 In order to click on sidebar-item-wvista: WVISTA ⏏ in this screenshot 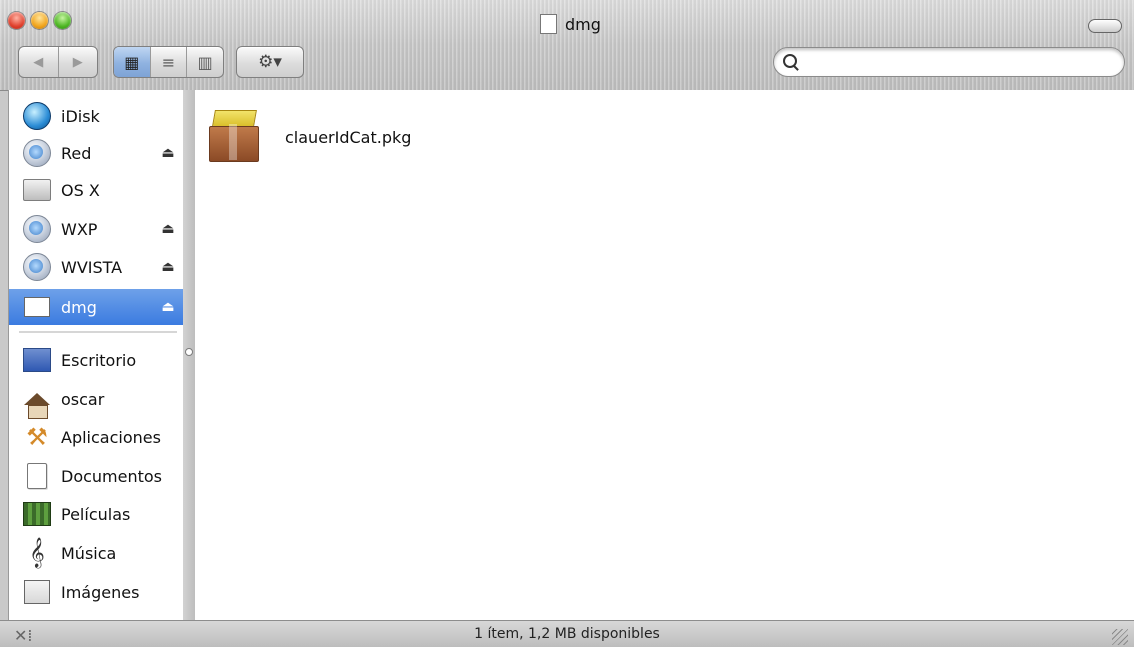, I will do `click(96, 267)`.